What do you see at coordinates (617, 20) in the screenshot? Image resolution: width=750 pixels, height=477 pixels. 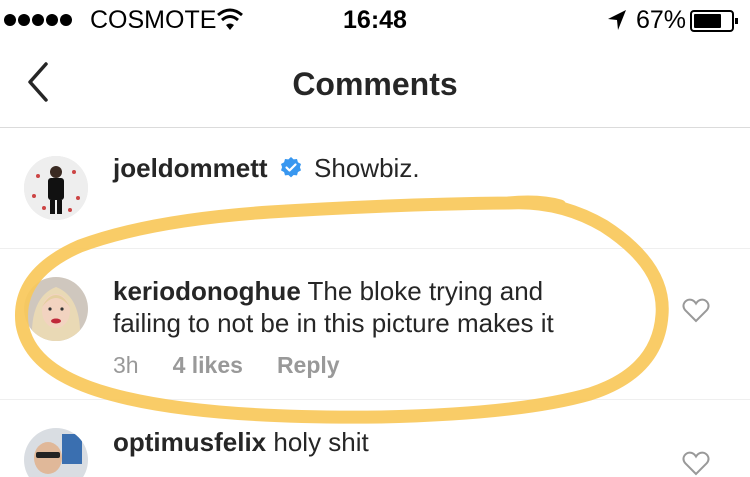 I see `location-arrow-icon` at bounding box center [617, 20].